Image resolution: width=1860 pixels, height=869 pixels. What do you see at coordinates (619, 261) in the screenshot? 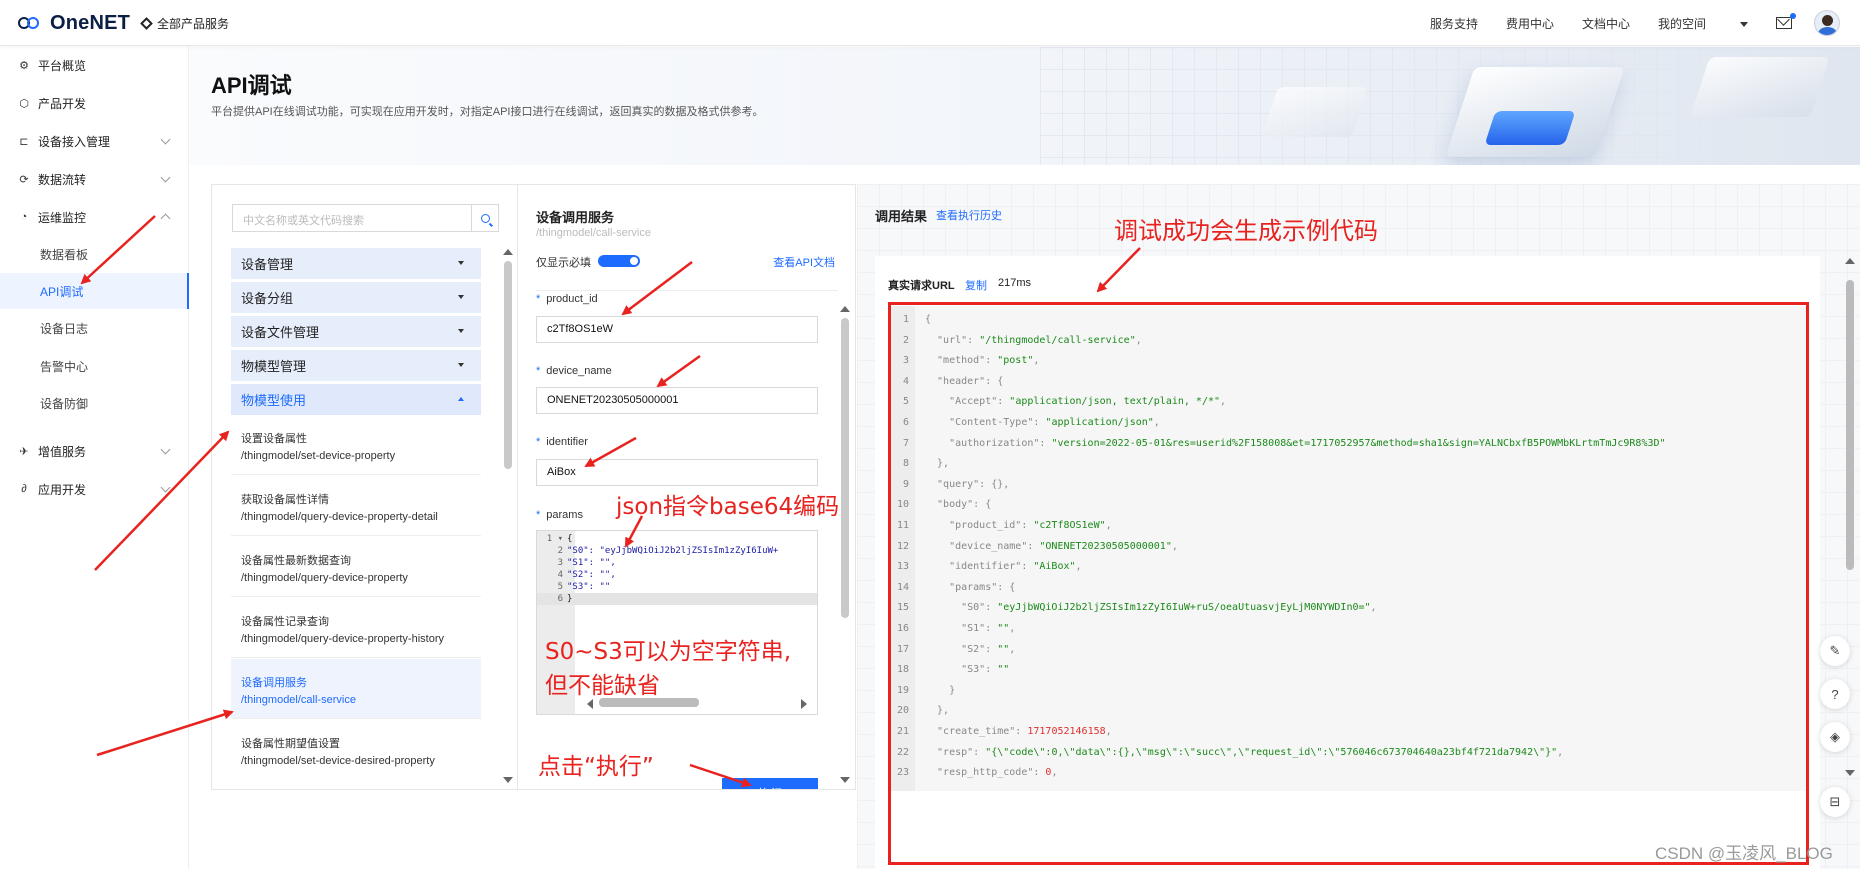
I see `required-only-toggle` at bounding box center [619, 261].